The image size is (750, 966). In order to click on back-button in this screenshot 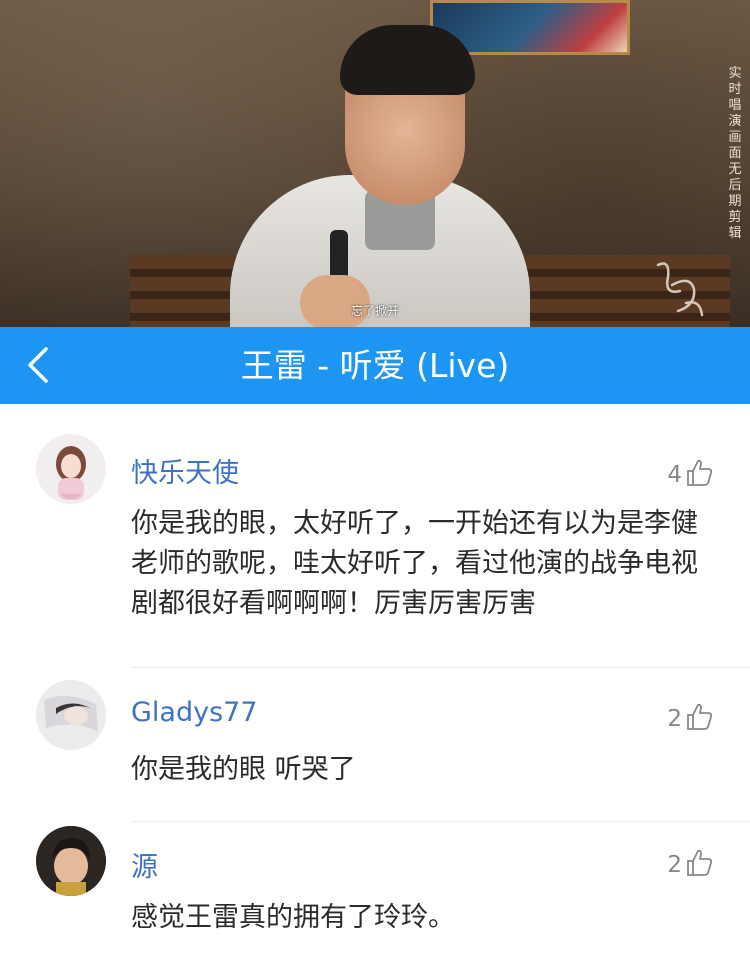, I will do `click(40, 365)`.